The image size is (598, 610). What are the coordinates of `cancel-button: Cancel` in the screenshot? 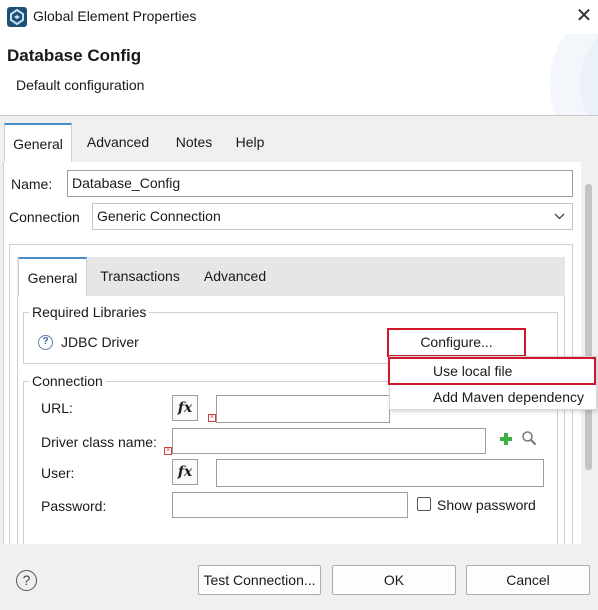 It's located at (528, 580).